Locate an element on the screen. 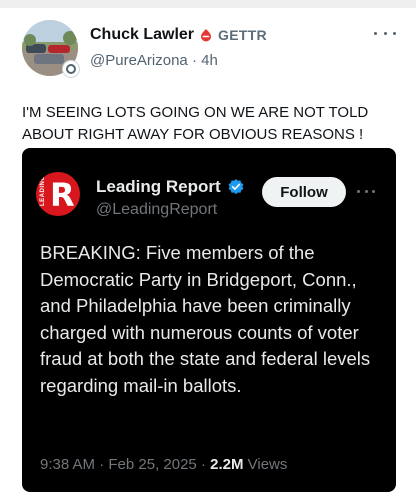 This screenshot has height=500, width=416. quoted-author-row: Leading Report is located at coordinates (170, 187).